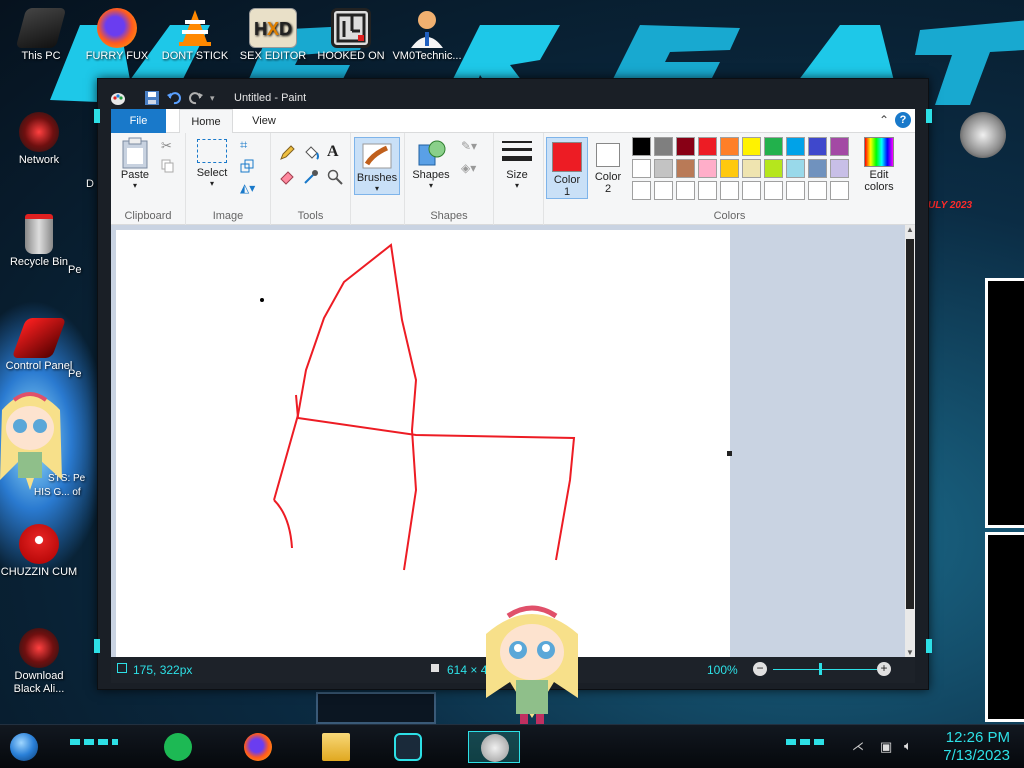  Describe the element at coordinates (196, 98) in the screenshot. I see `redo-icon` at that location.